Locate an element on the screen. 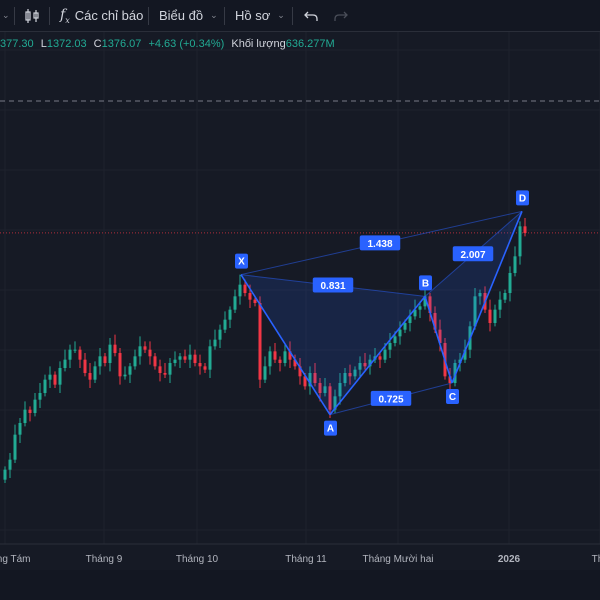 This screenshot has height=600, width=600. close-key: C is located at coordinates (97, 44).